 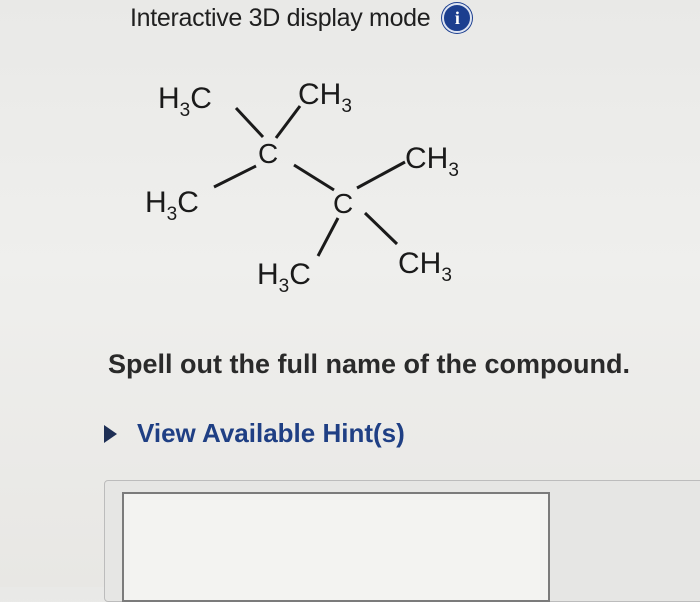 What do you see at coordinates (268, 153) in the screenshot?
I see `carbon-1-label: C` at bounding box center [268, 153].